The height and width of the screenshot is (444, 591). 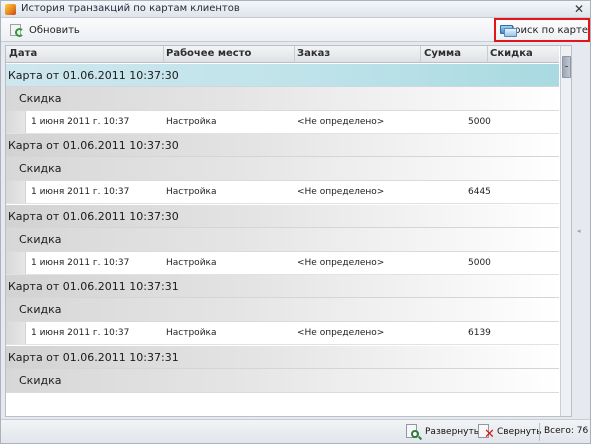 I want to click on column-header-discount: Скидка, so click(x=511, y=53).